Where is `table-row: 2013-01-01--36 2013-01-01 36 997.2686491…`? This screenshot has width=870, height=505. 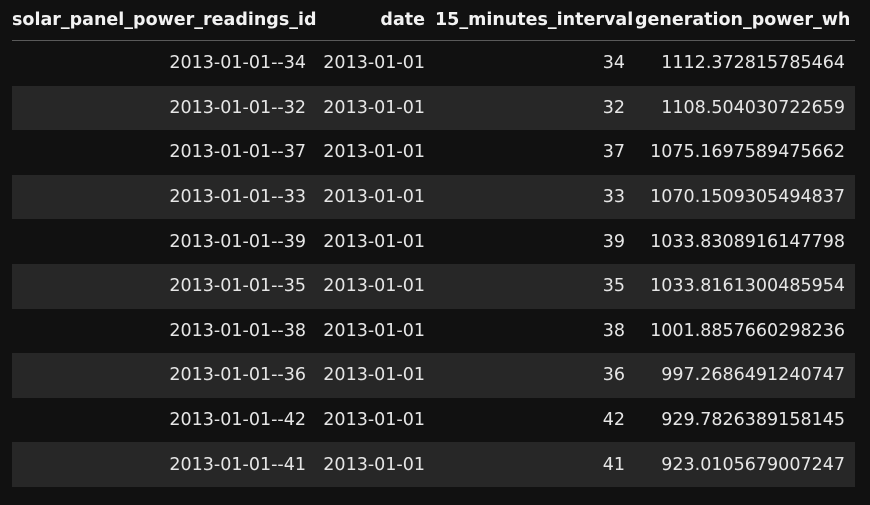
table-row: 2013-01-01--36 2013-01-01 36 997.2686491… is located at coordinates (433, 375).